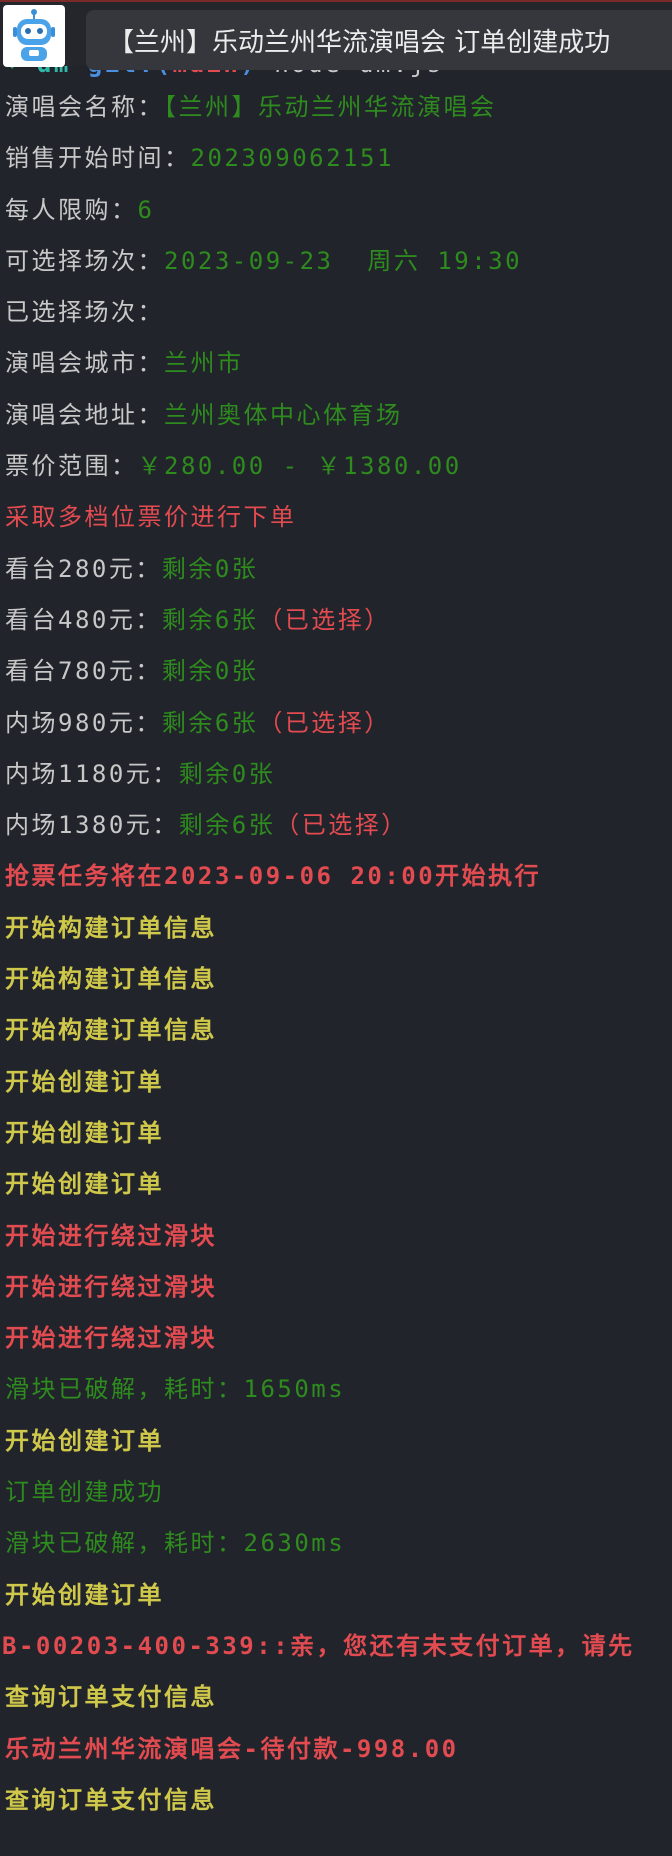 This screenshot has height=1856, width=672. What do you see at coordinates (336, 517) in the screenshot?
I see `strategy-line: 采取多档位票价进行下单` at bounding box center [336, 517].